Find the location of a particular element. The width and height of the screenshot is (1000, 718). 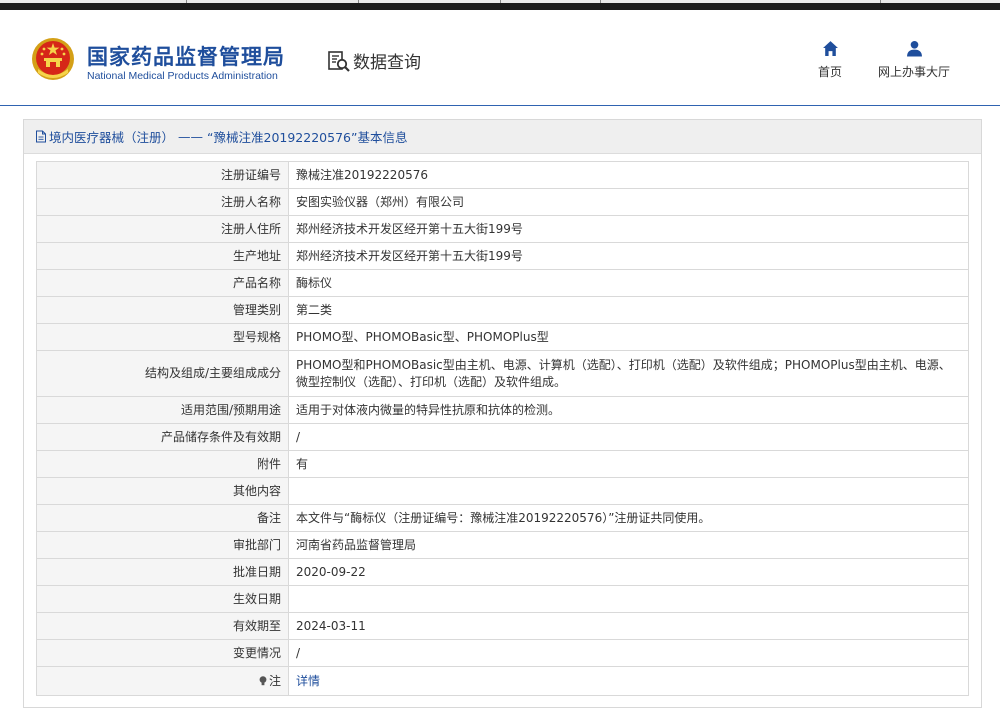

table-row: 批准日期 2020-09-22 is located at coordinates (502, 572).